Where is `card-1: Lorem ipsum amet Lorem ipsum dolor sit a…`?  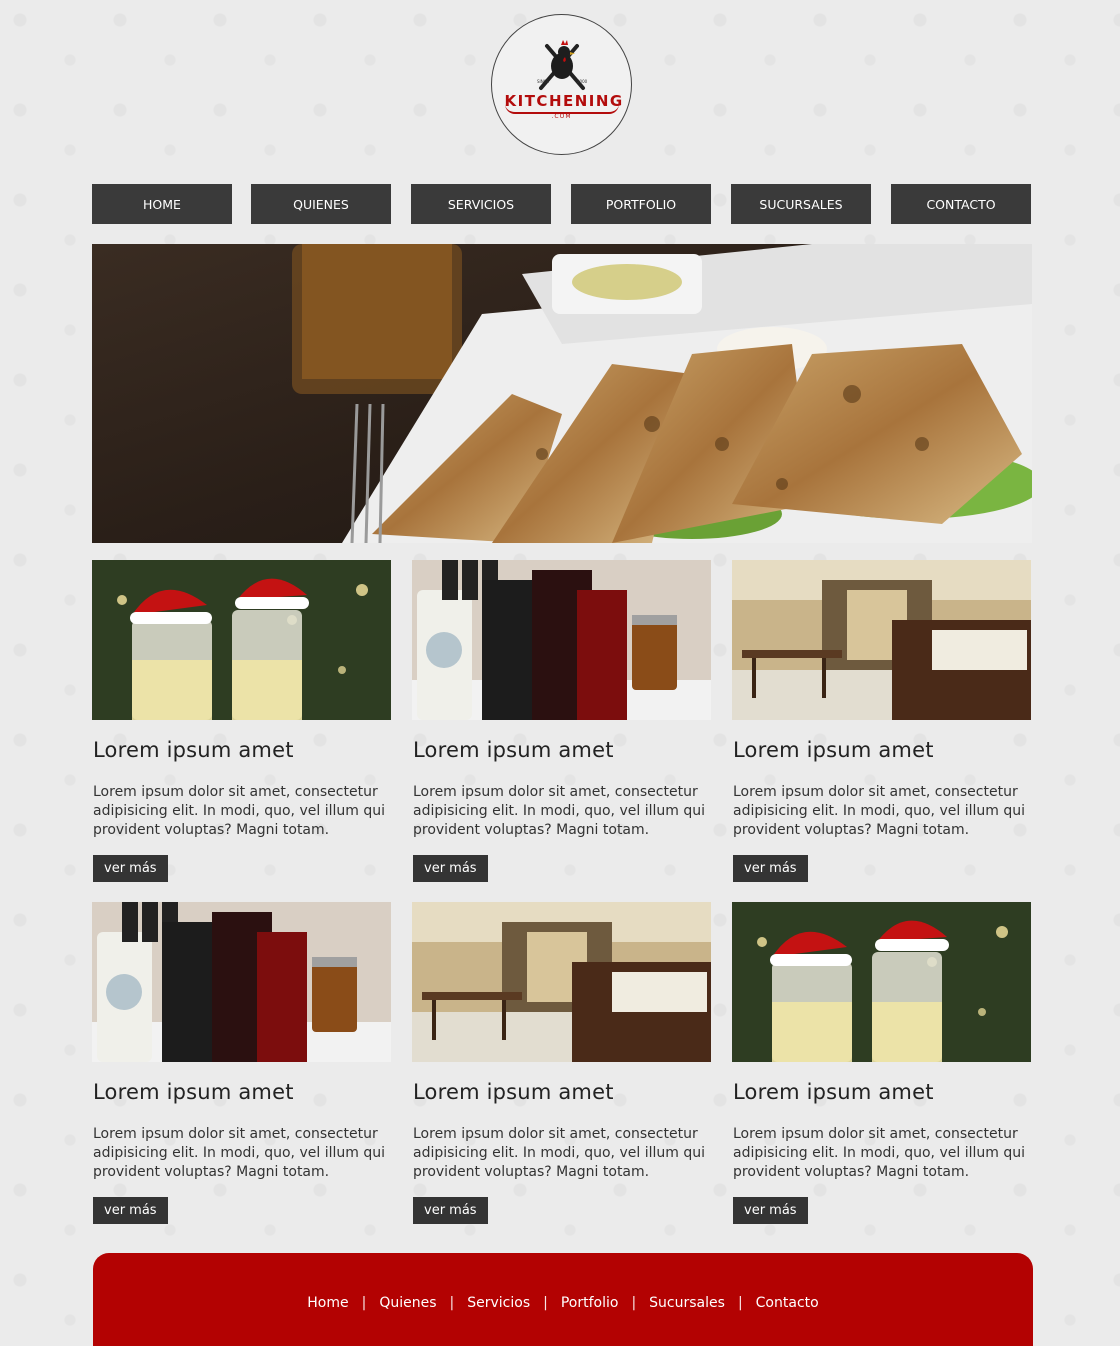 card-1: Lorem ipsum amet Lorem ipsum dolor sit a… is located at coordinates (241, 725).